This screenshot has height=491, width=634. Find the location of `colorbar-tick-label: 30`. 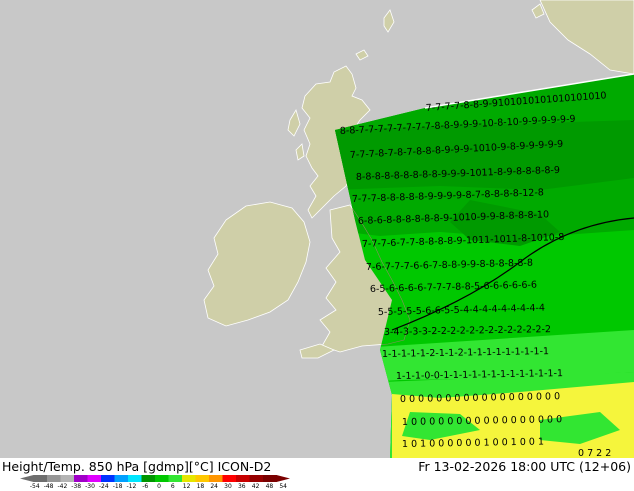

colorbar-tick-label: 30 is located at coordinates (228, 486).